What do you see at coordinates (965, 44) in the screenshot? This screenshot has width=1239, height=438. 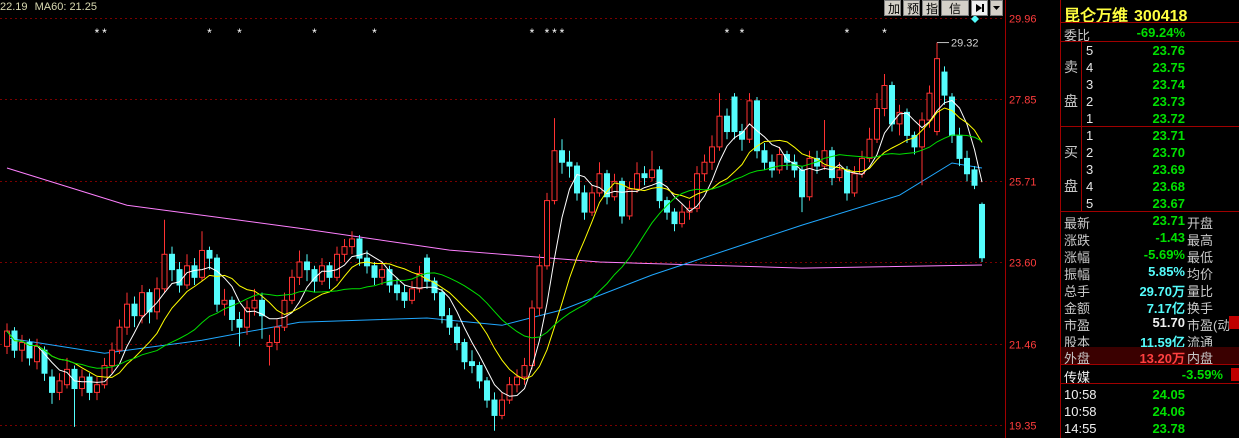 I see `high-annotation-label: 29.32` at bounding box center [965, 44].